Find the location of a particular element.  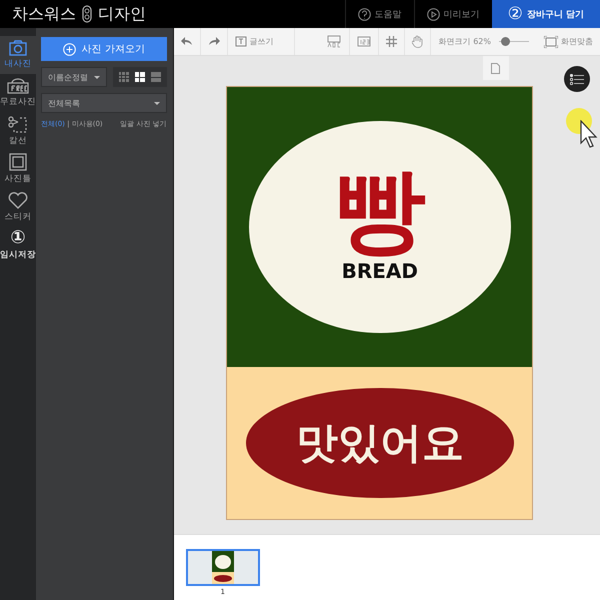

sidebar-item: 내사진 is located at coordinates (18, 55).